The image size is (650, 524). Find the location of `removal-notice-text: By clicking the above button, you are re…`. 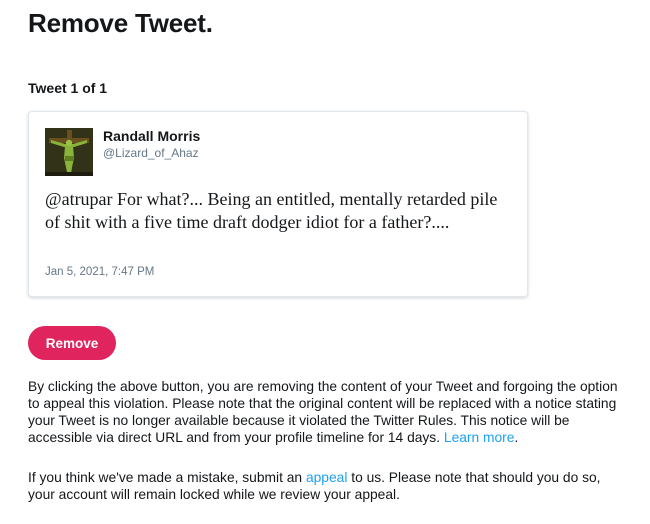

removal-notice-text: By clicking the above button, you are re… is located at coordinates (323, 412).